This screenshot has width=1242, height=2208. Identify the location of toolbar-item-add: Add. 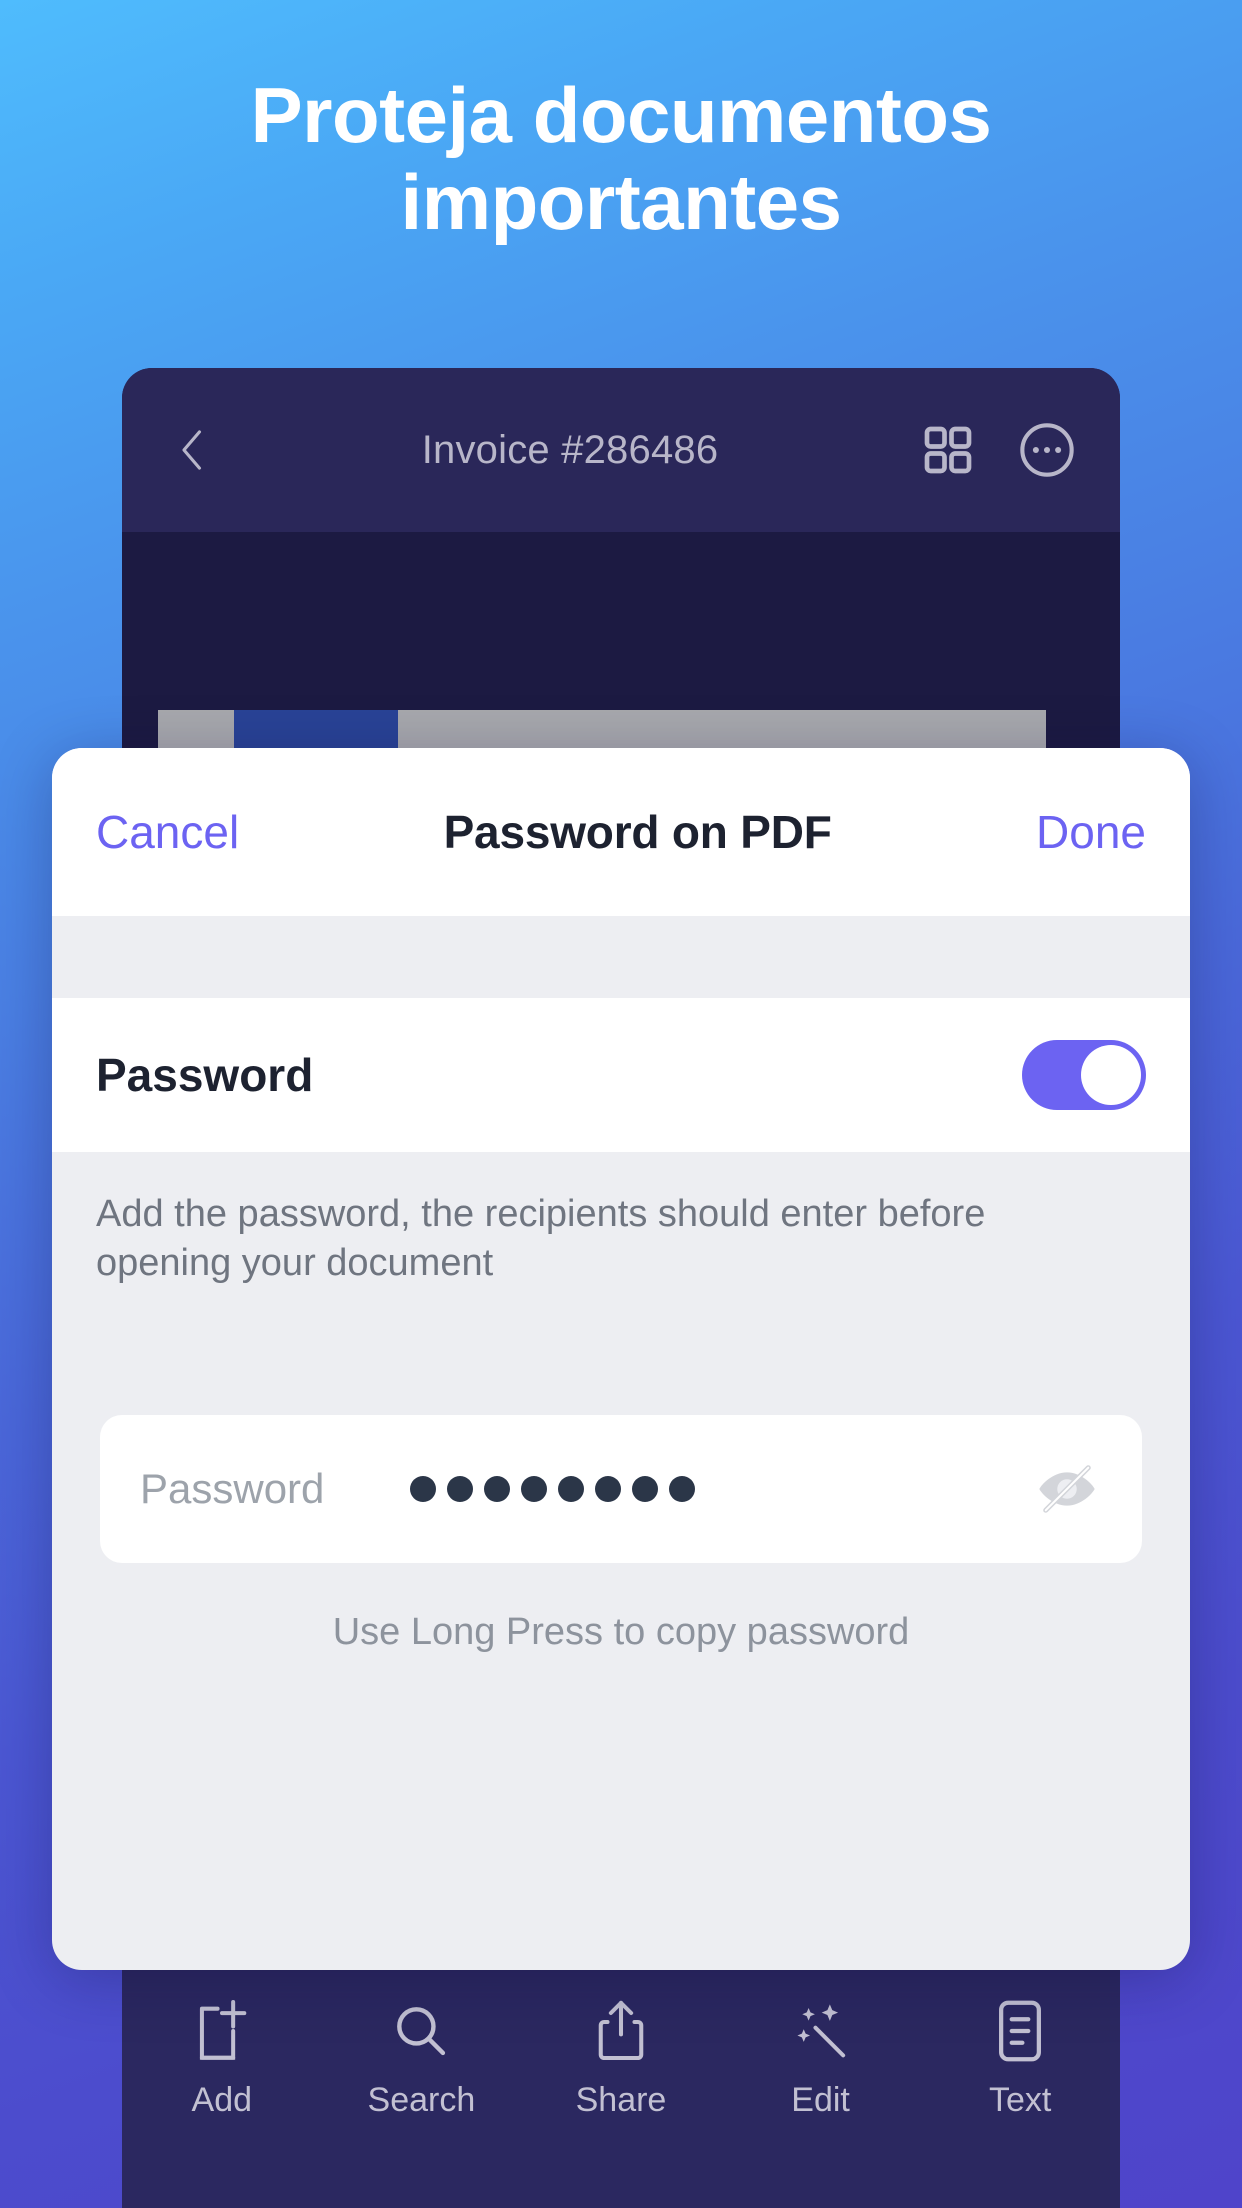
(222, 2058).